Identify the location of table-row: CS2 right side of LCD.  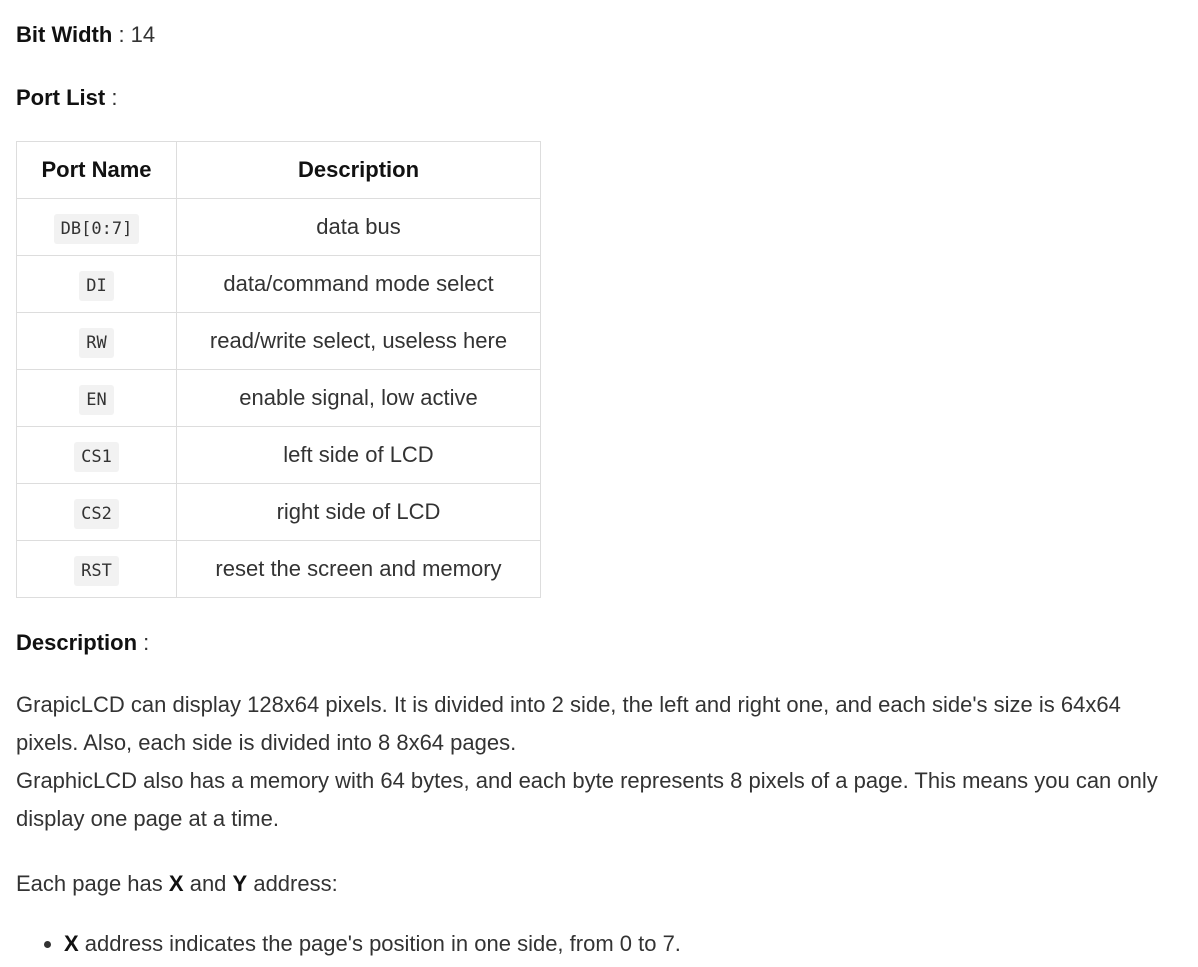
(278, 512).